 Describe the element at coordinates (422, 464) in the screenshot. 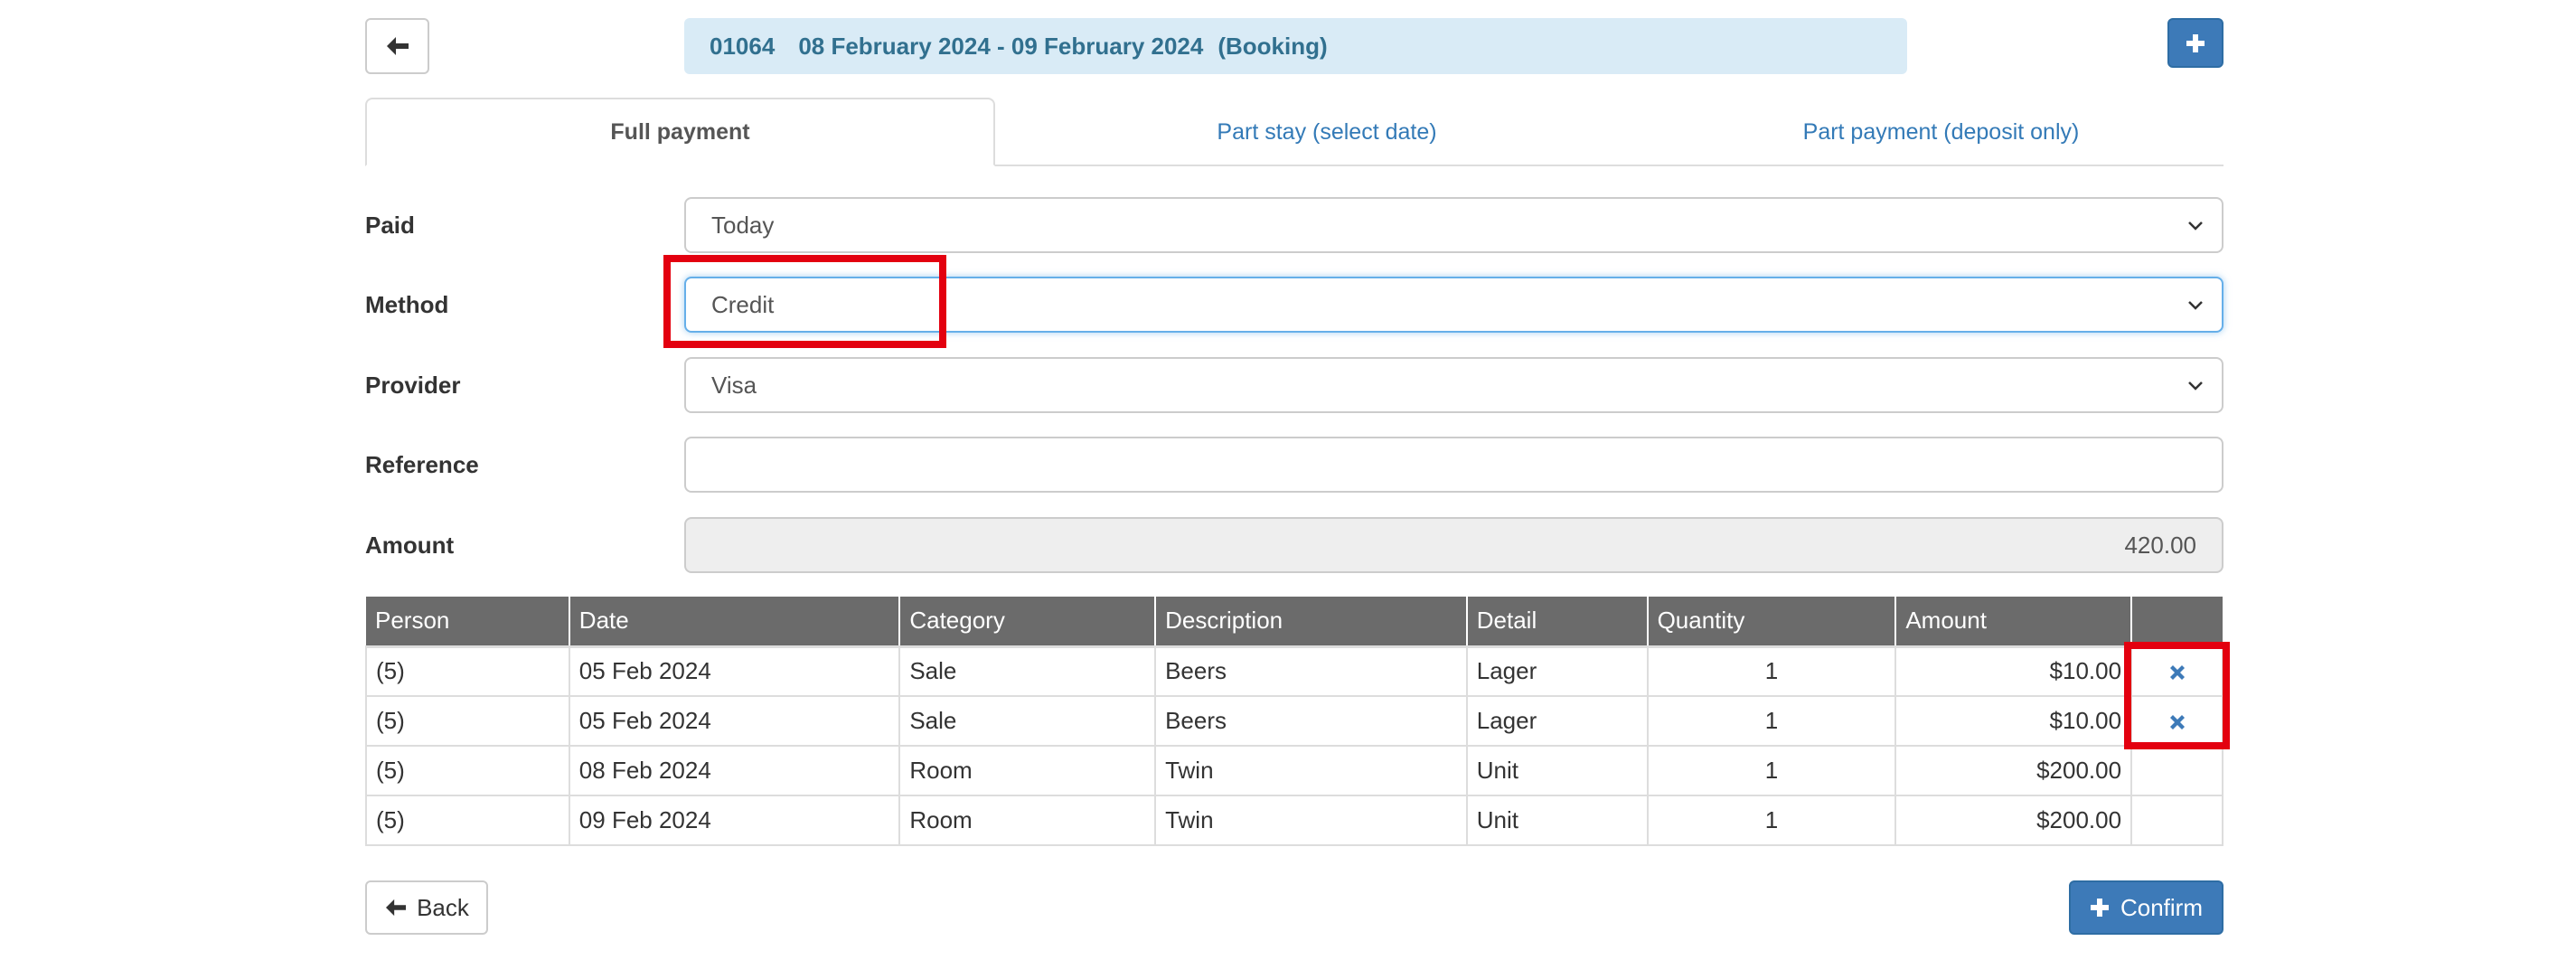

I see `reference-label: Reference` at that location.